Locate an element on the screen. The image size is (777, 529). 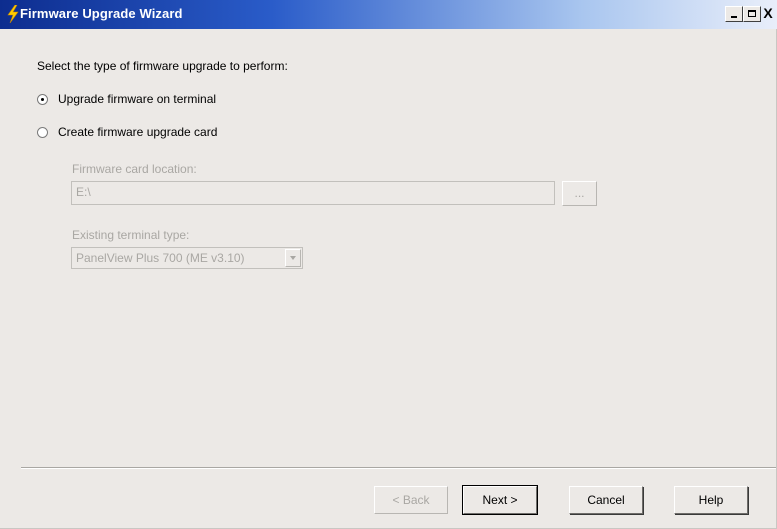
cancel-button: Cancel is located at coordinates (606, 500).